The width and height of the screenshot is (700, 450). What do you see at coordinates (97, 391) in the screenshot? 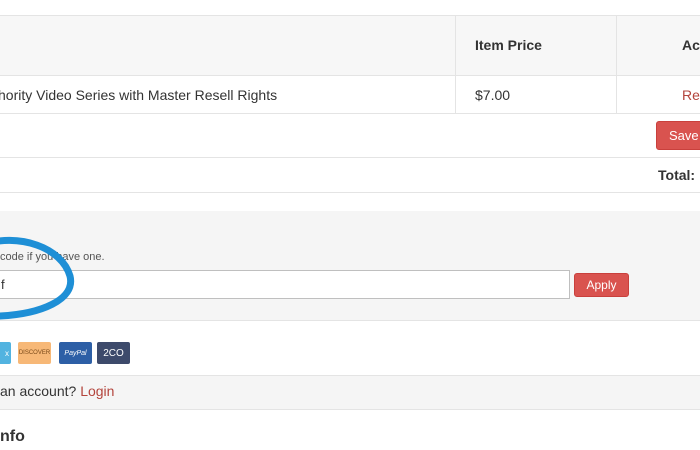
I see `login-link: Login` at bounding box center [97, 391].